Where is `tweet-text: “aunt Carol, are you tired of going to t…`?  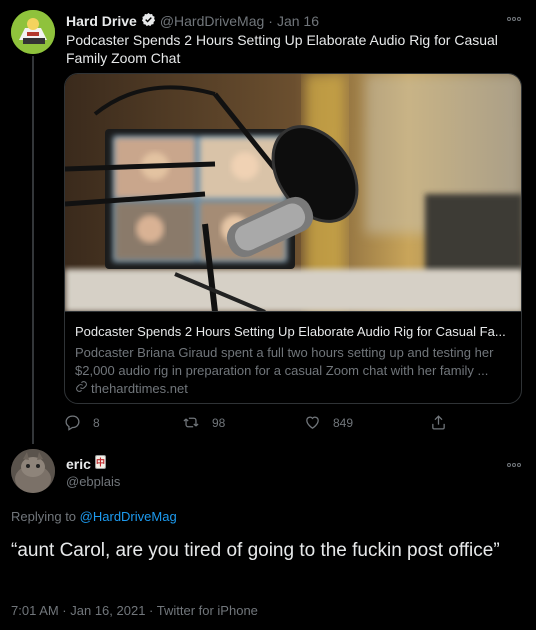 tweet-text: “aunt Carol, are you tired of going to t… is located at coordinates (255, 550).